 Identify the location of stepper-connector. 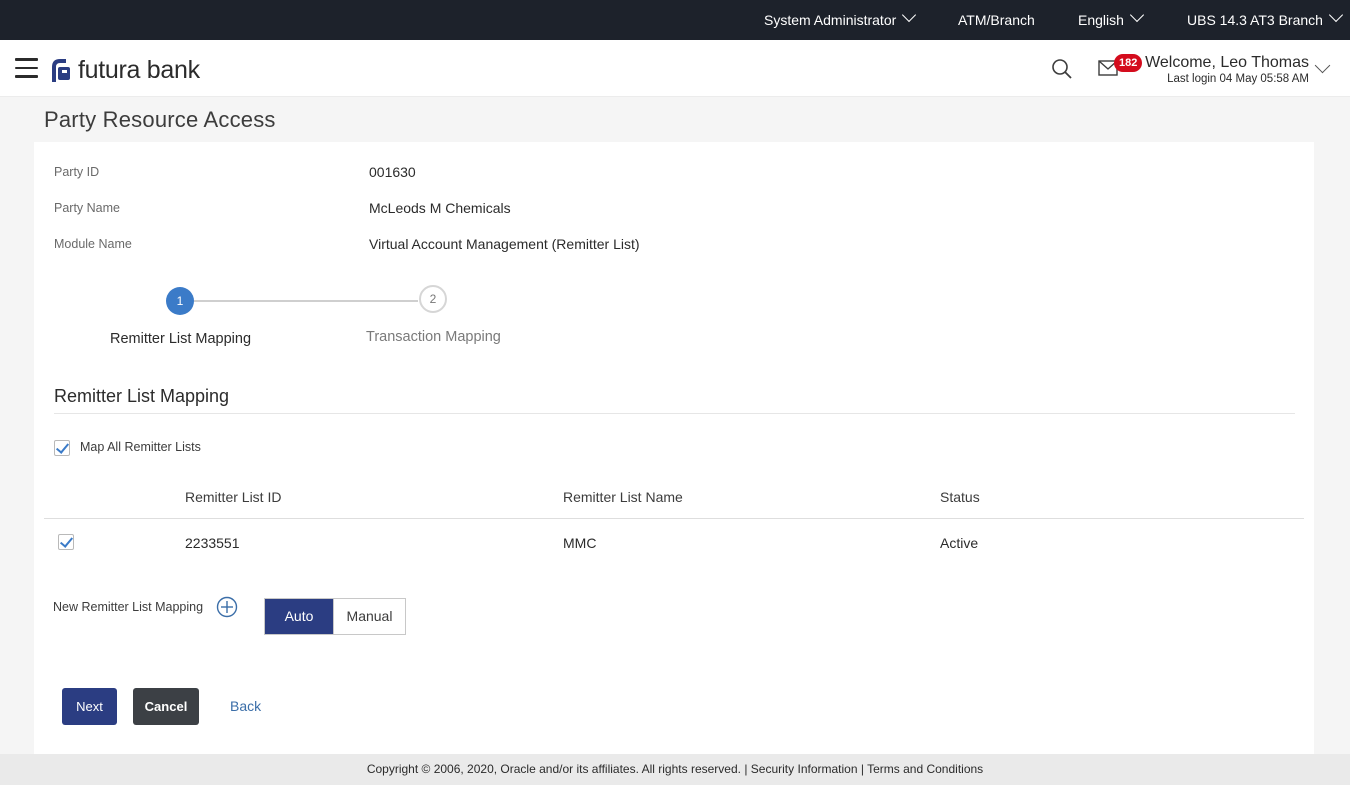
(306, 301).